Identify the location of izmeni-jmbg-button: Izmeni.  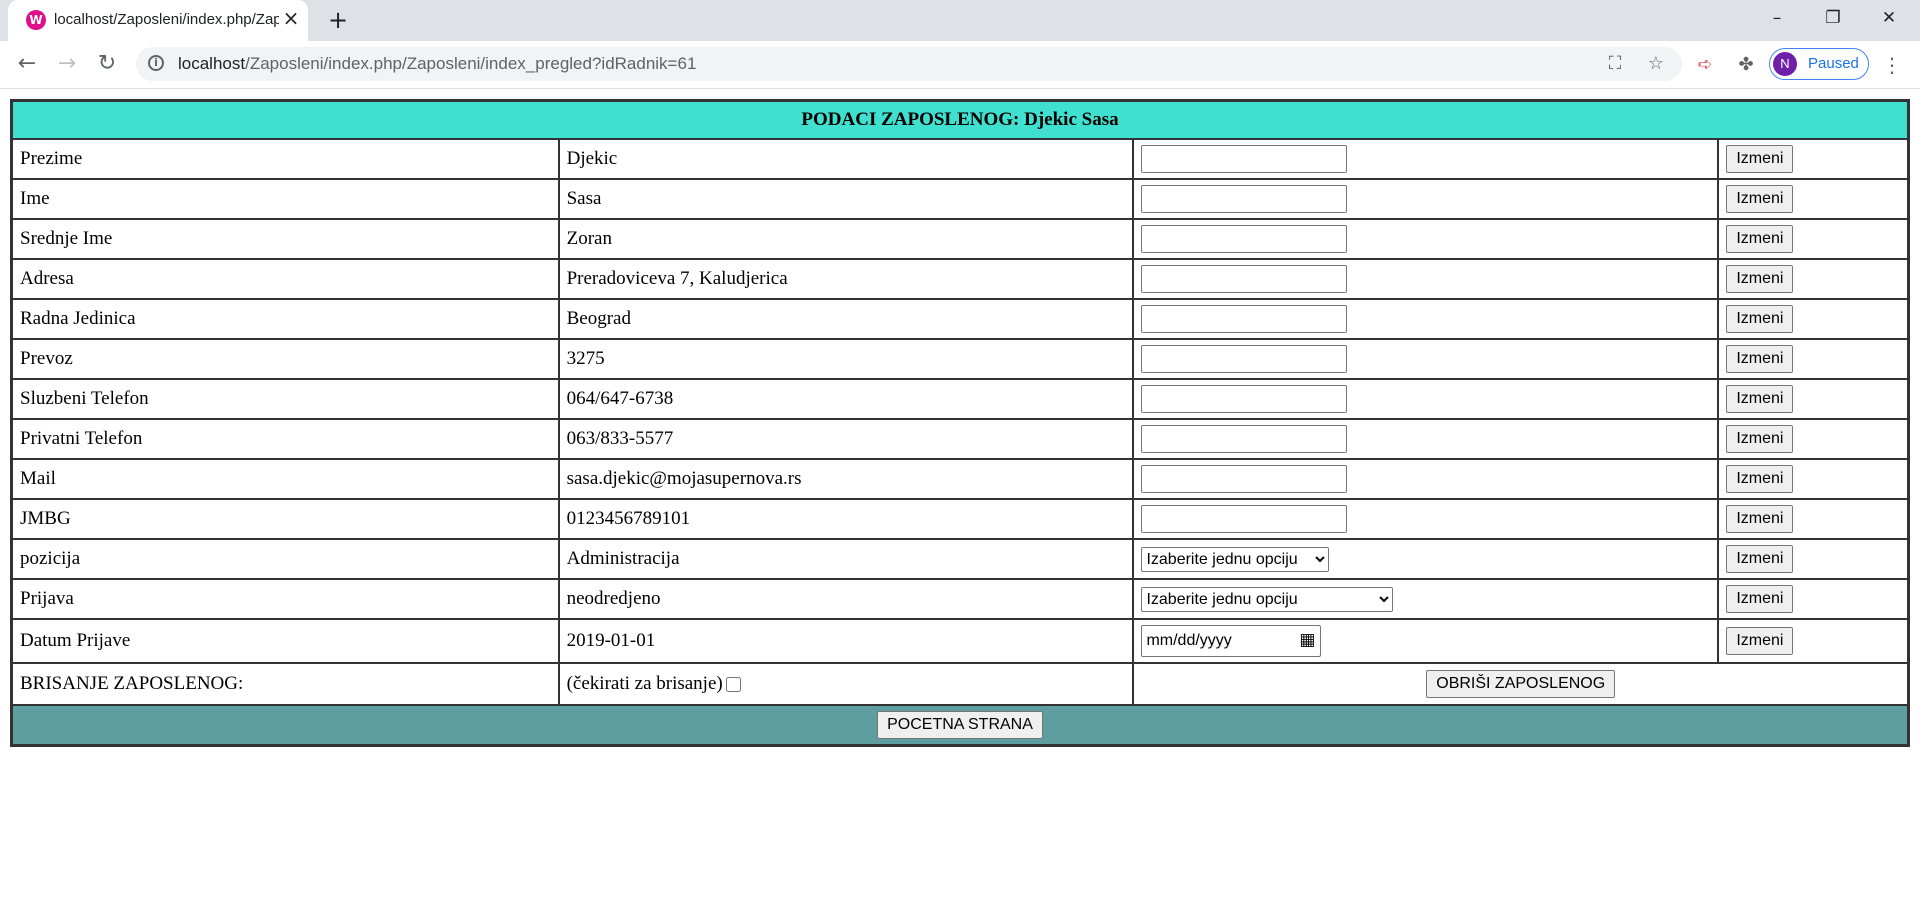
(1760, 519).